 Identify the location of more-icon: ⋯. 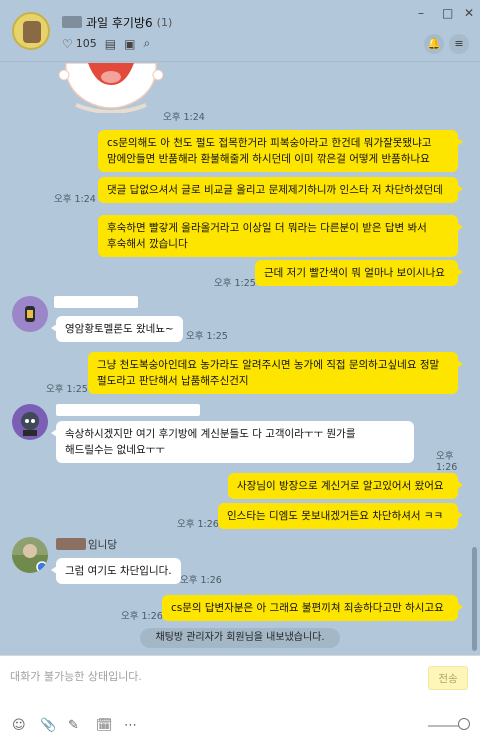
(130, 725).